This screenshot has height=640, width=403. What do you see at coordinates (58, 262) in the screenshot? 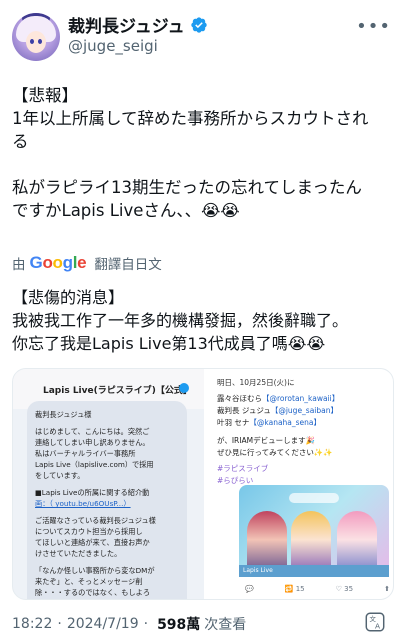
I see `google-logo: Google` at bounding box center [58, 262].